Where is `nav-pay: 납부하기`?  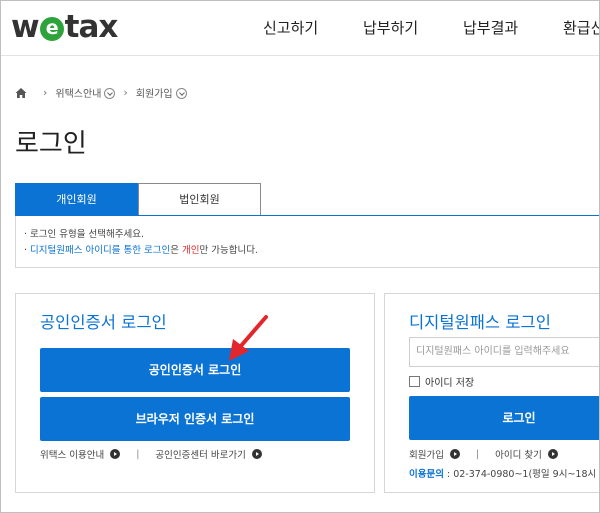 nav-pay: 납부하기 is located at coordinates (390, 27).